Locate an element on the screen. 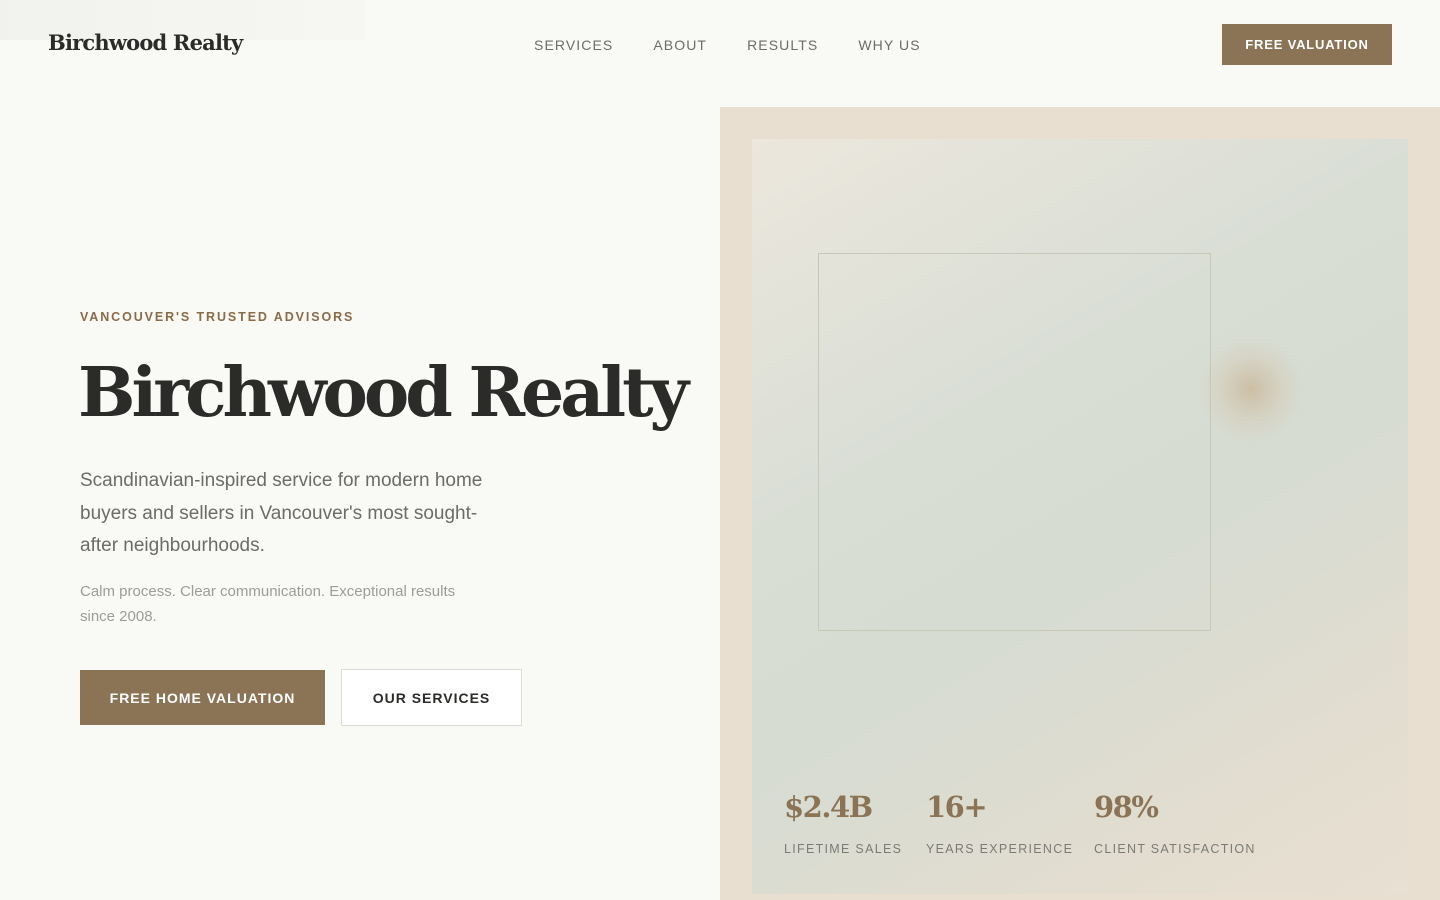 Image resolution: width=1440 pixels, height=900 pixels. nav-links: SERVICES ABOUT RESULTS WHY US is located at coordinates (747, 45).